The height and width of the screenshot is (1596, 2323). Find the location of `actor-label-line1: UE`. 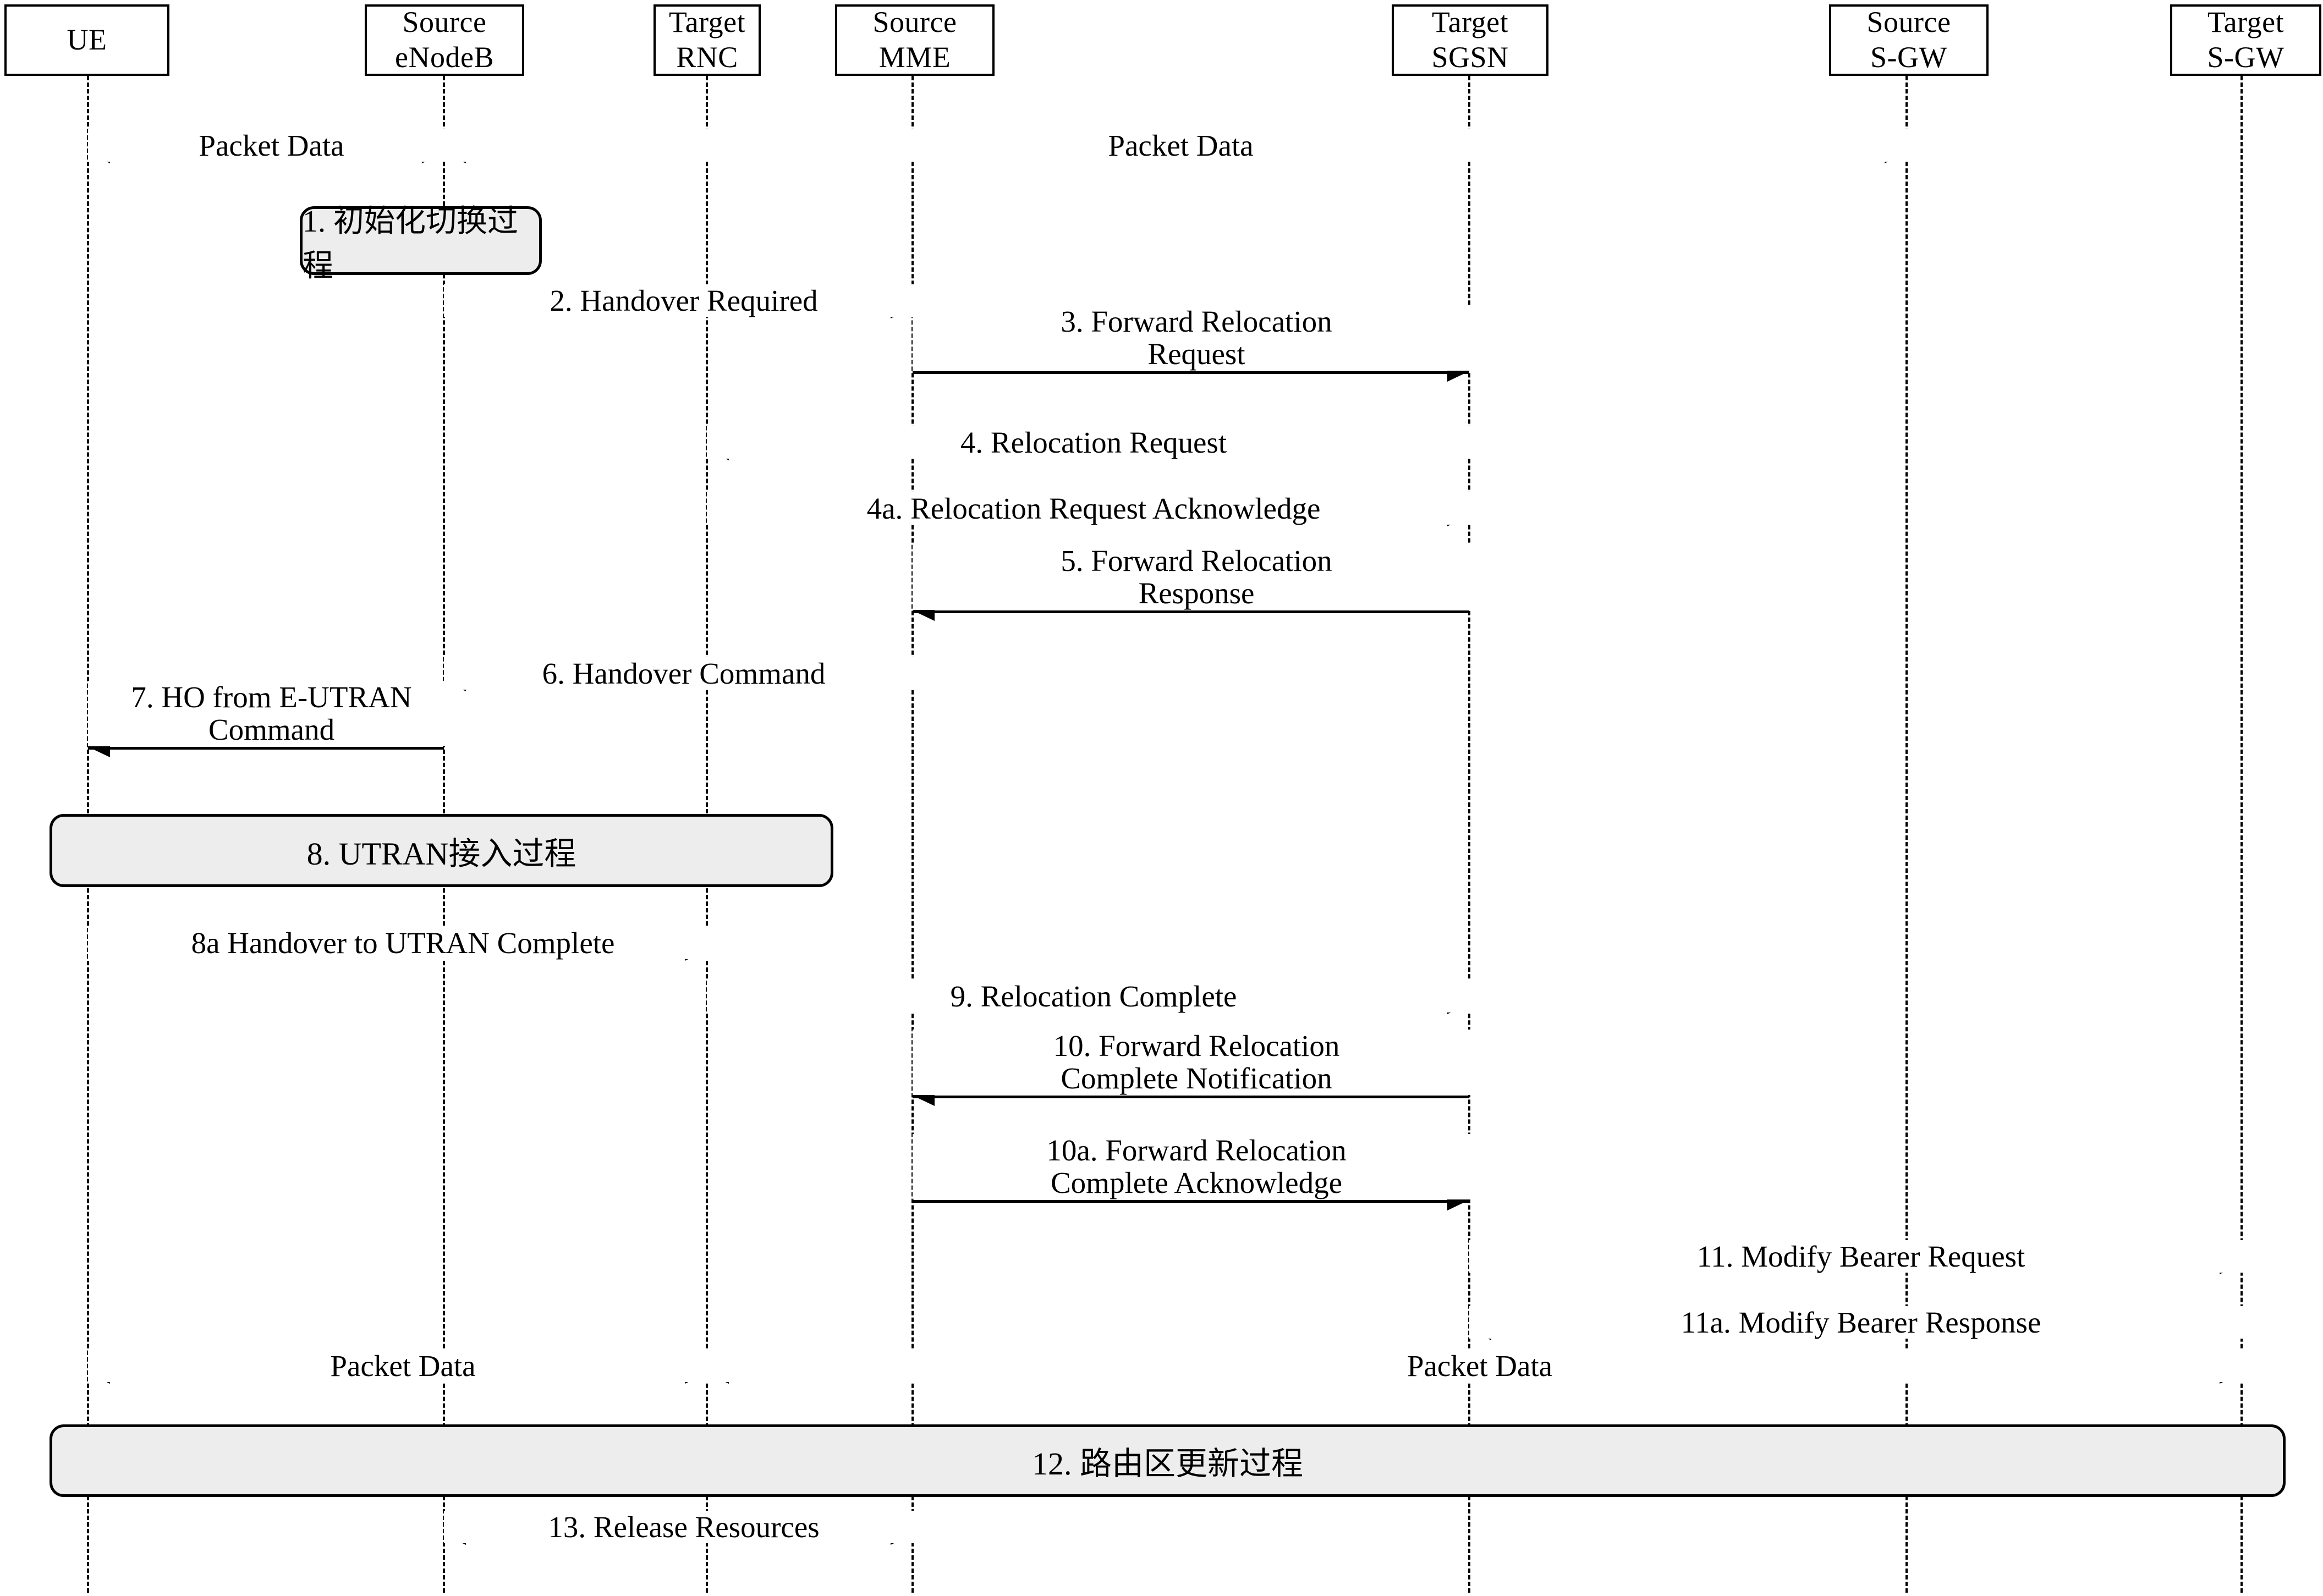

actor-label-line1: UE is located at coordinates (87, 40).